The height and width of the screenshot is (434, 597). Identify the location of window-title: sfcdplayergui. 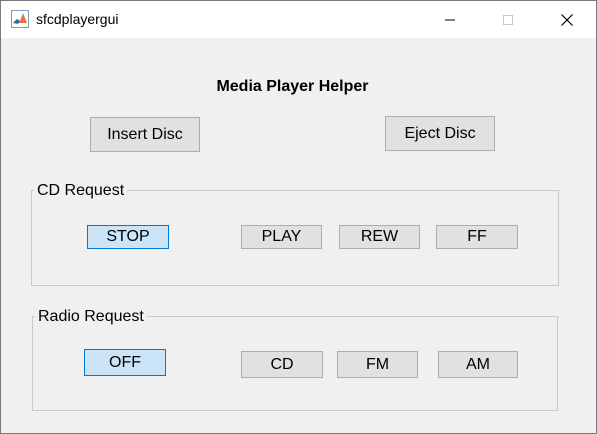
(77, 19).